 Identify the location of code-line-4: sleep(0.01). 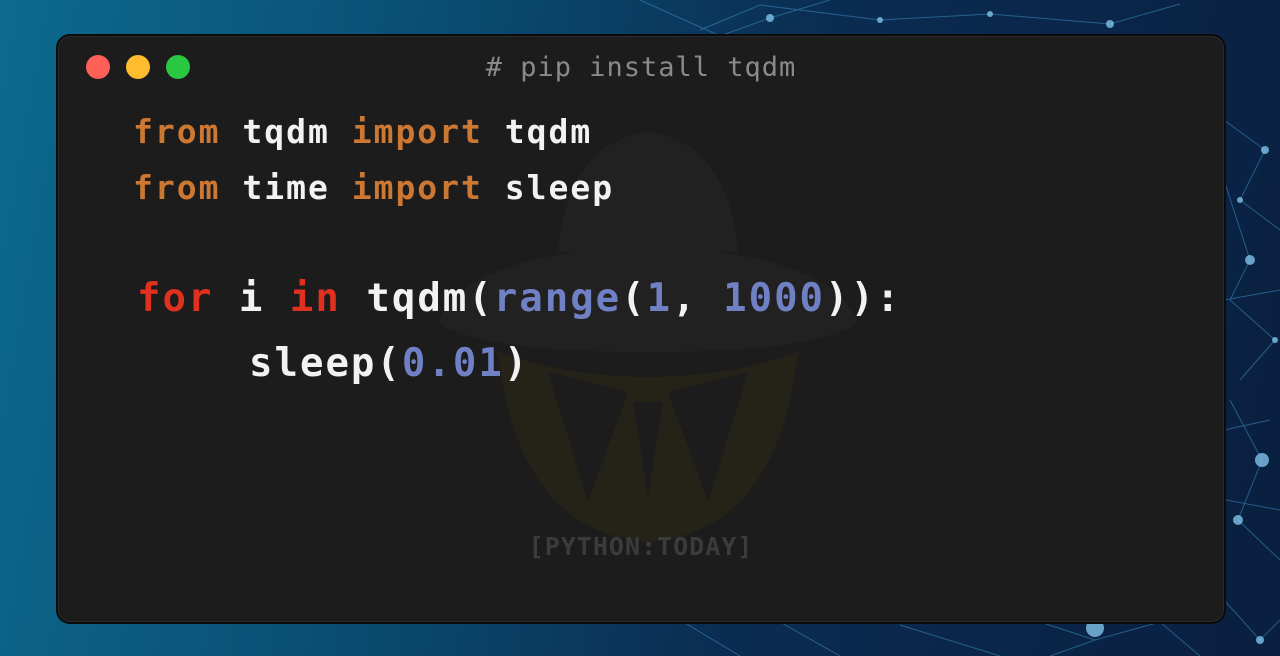
(389, 363).